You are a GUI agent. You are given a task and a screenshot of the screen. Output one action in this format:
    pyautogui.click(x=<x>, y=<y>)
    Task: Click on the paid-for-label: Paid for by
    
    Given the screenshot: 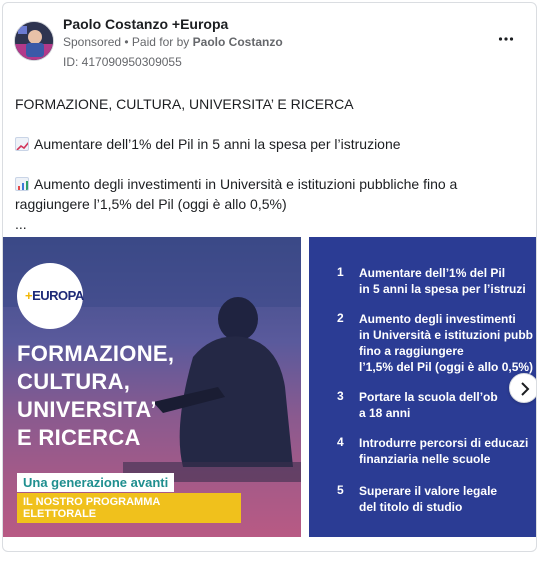 What is the action you would take?
    pyautogui.click(x=160, y=42)
    